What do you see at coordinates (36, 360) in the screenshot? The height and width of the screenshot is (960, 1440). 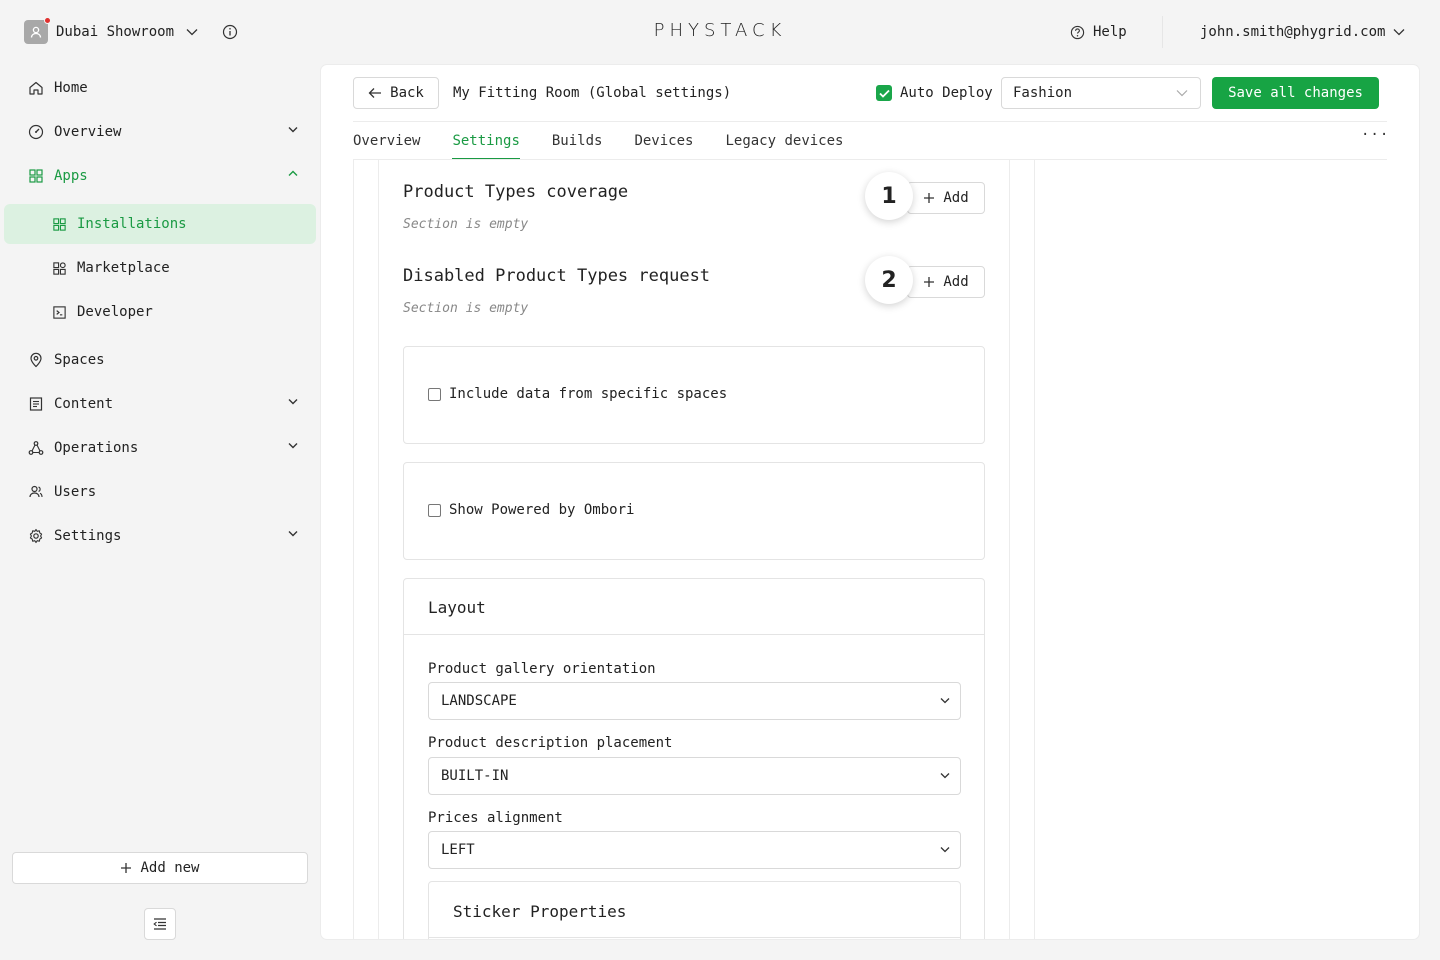 I see `location-pin-icon` at bounding box center [36, 360].